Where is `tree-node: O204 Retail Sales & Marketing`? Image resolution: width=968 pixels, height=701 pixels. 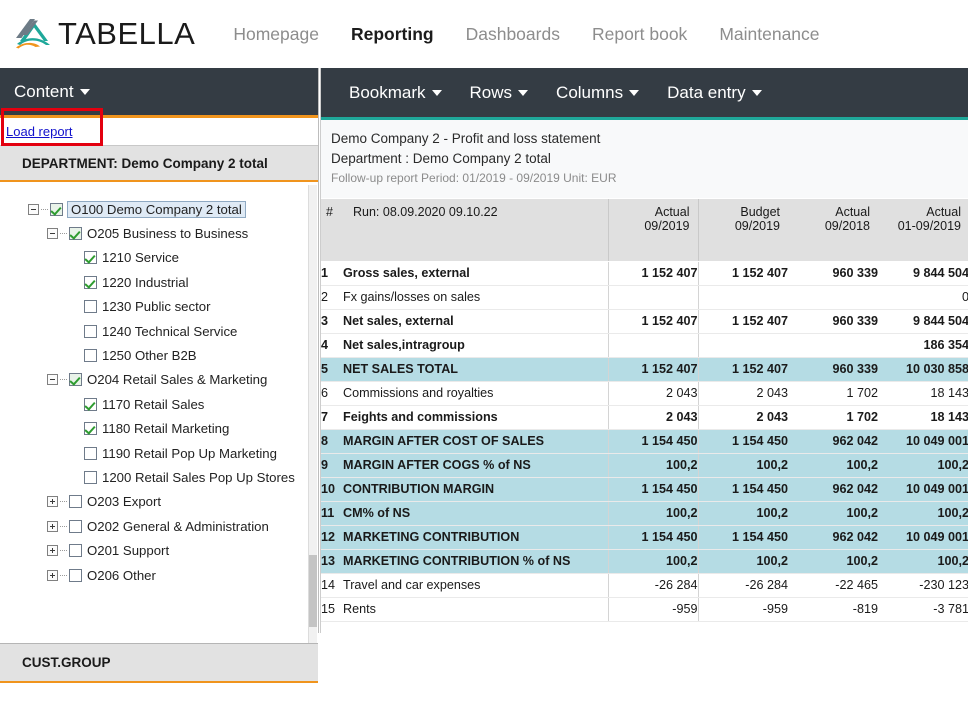
tree-node: O204 Retail Sales & Marketing is located at coordinates (159, 380).